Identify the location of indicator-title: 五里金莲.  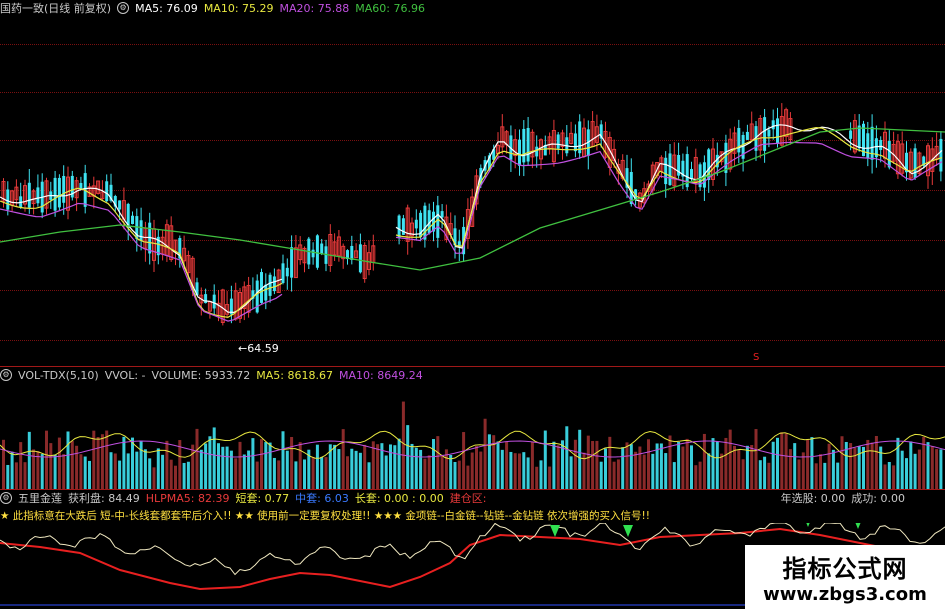
(40, 498).